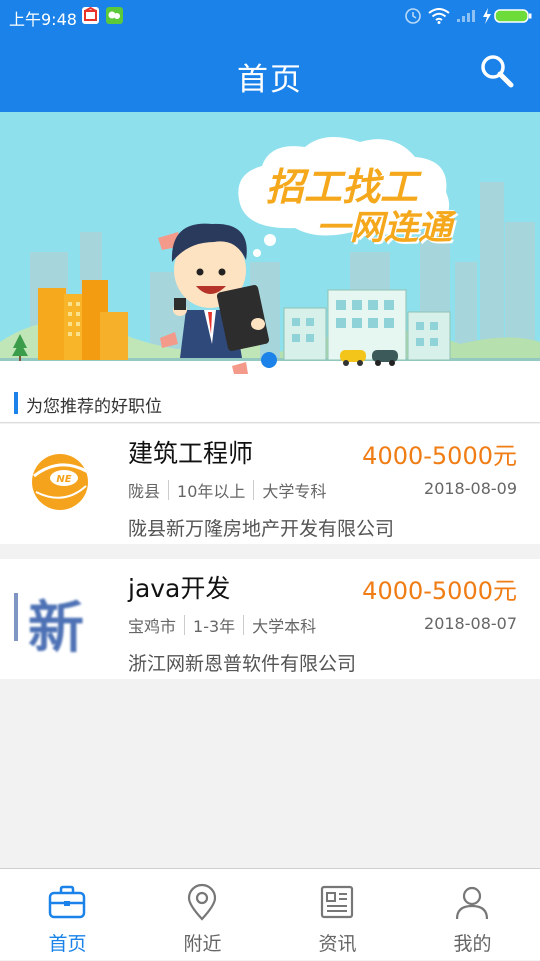  Describe the element at coordinates (472, 944) in the screenshot. I see `nav-label: 我的` at that location.